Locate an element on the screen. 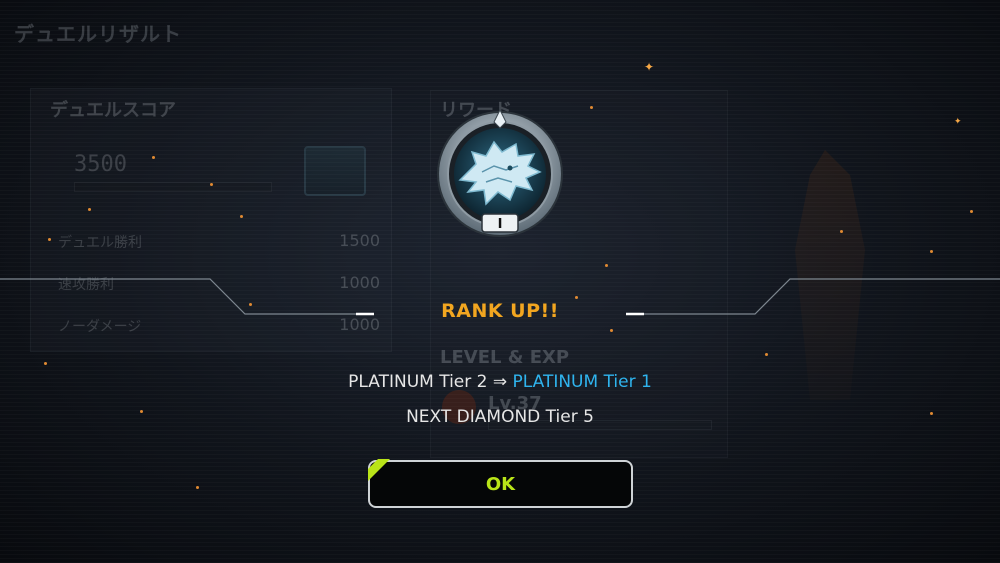 The width and height of the screenshot is (1000, 563). tier-change-text: PLATINUM Tier 2 ⇒ PLATINUM Tier 1 is located at coordinates (500, 382).